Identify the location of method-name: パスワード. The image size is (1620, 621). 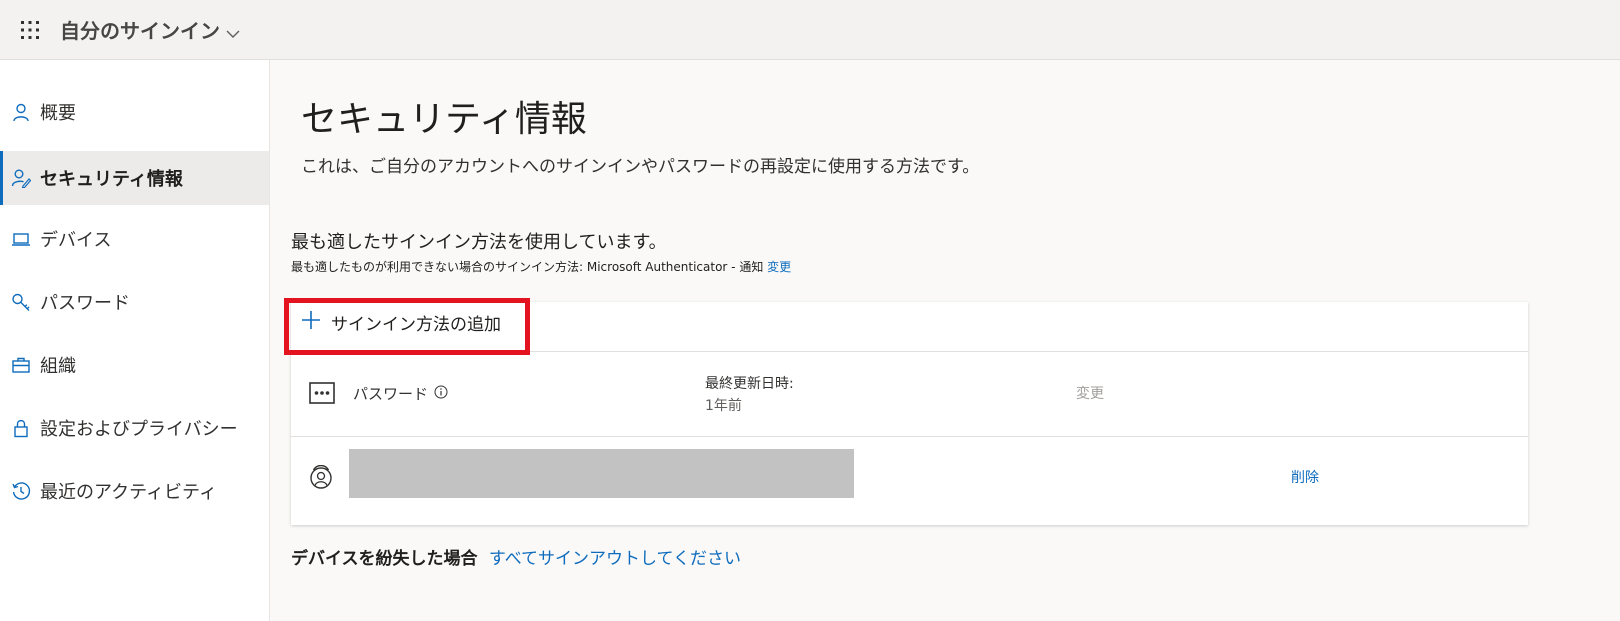
(400, 393).